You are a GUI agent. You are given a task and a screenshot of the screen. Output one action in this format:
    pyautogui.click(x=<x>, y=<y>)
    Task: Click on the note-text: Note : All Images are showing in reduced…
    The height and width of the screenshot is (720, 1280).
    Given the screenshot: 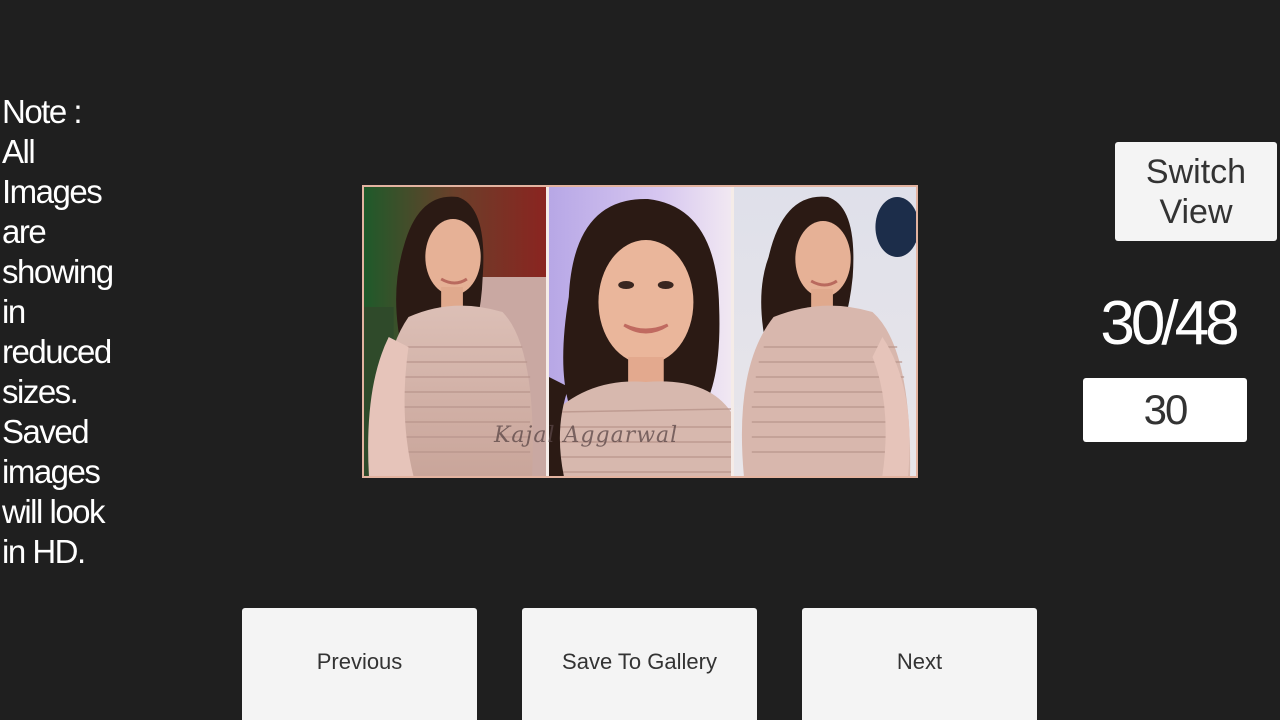 What is the action you would take?
    pyautogui.click(x=58, y=331)
    